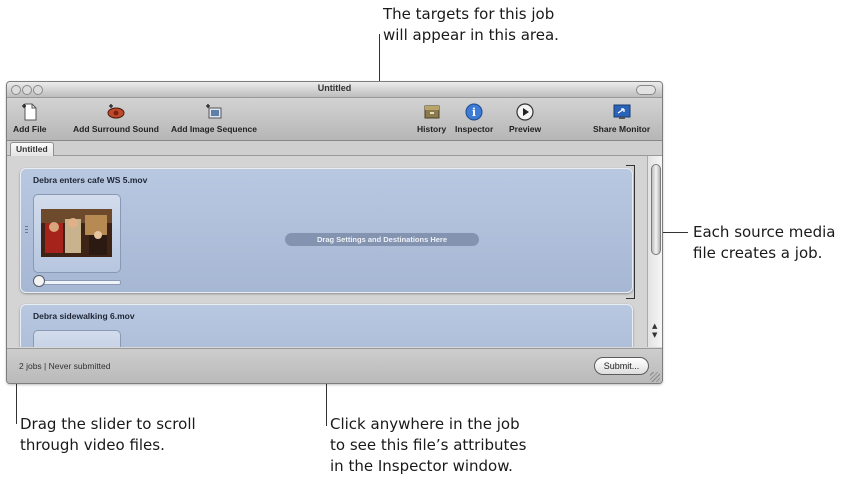  Describe the element at coordinates (90, 180) in the screenshot. I see `job-1-filename: Debra enters cafe WS 5.mov` at that location.